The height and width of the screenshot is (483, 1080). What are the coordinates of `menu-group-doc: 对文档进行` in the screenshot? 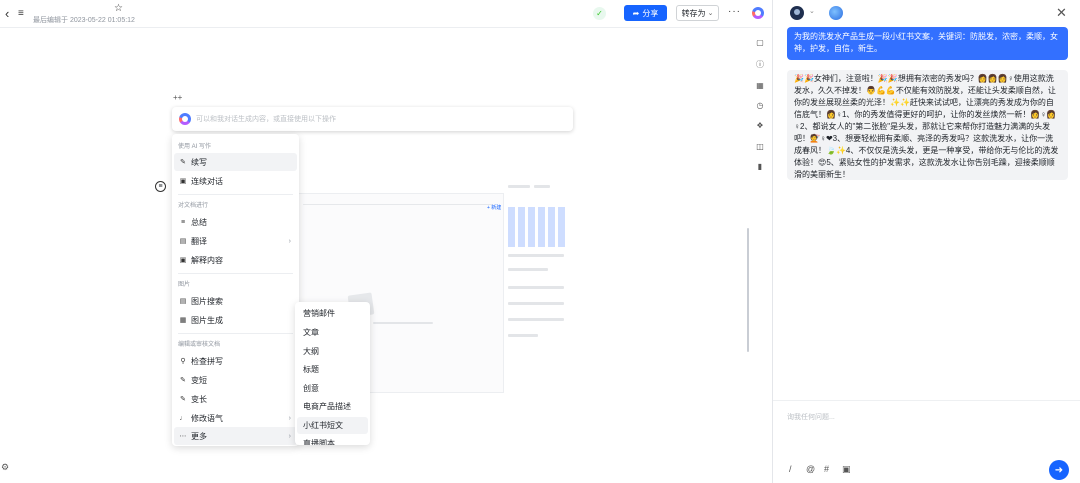 It's located at (193, 206).